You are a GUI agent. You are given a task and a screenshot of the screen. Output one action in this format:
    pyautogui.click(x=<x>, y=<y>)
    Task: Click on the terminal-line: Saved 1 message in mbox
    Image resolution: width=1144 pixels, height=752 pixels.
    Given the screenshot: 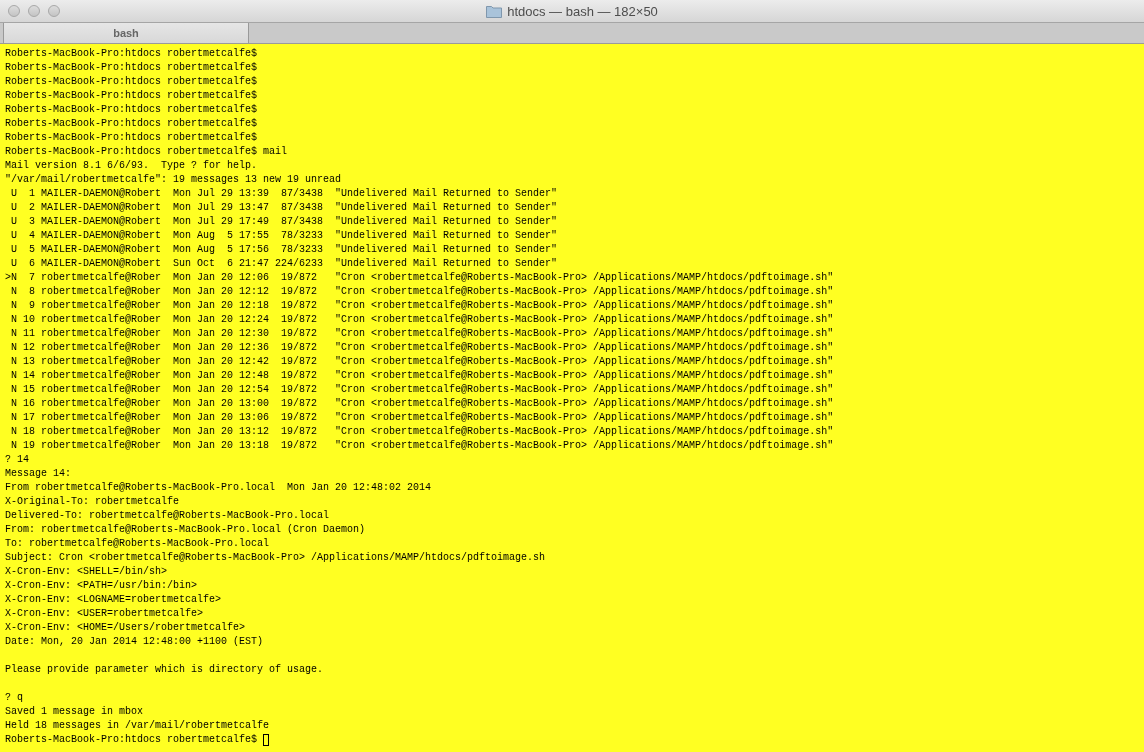 What is the action you would take?
    pyautogui.click(x=74, y=712)
    